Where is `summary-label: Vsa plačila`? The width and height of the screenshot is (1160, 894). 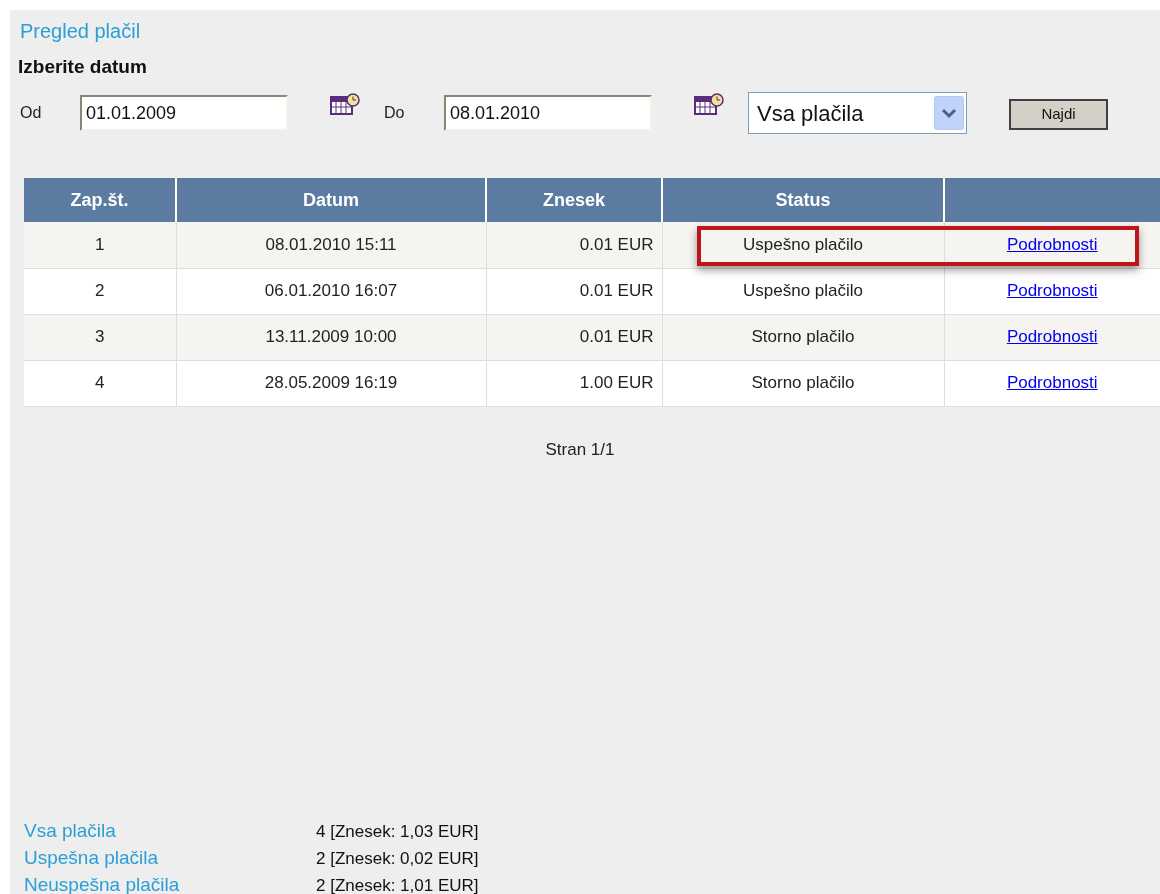
summary-label: Vsa plačila is located at coordinates (70, 831).